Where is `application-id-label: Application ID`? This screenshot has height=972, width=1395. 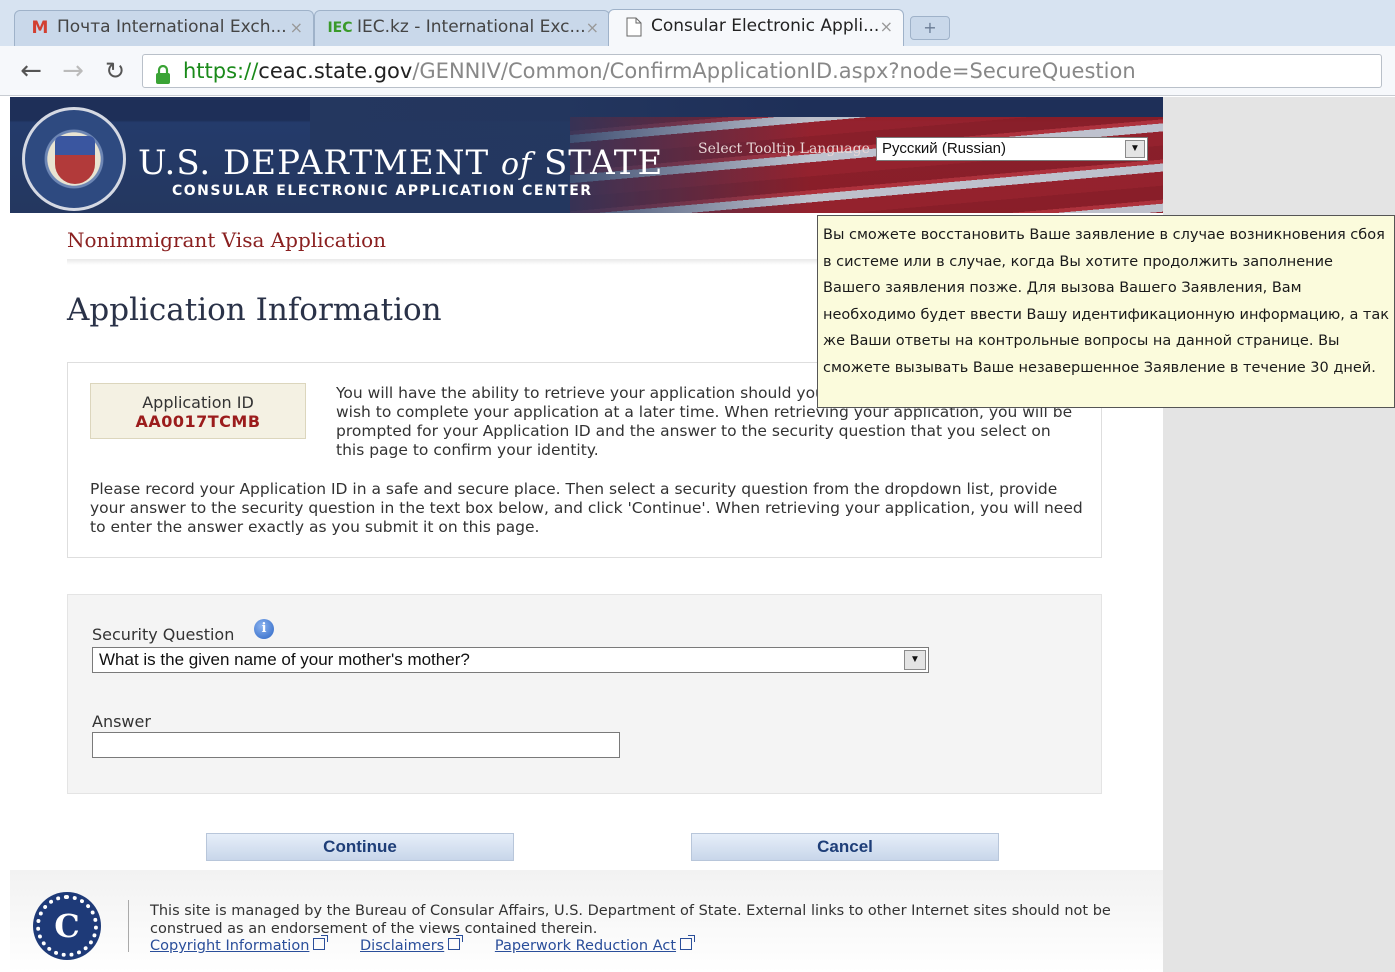
application-id-label: Application ID is located at coordinates (198, 402).